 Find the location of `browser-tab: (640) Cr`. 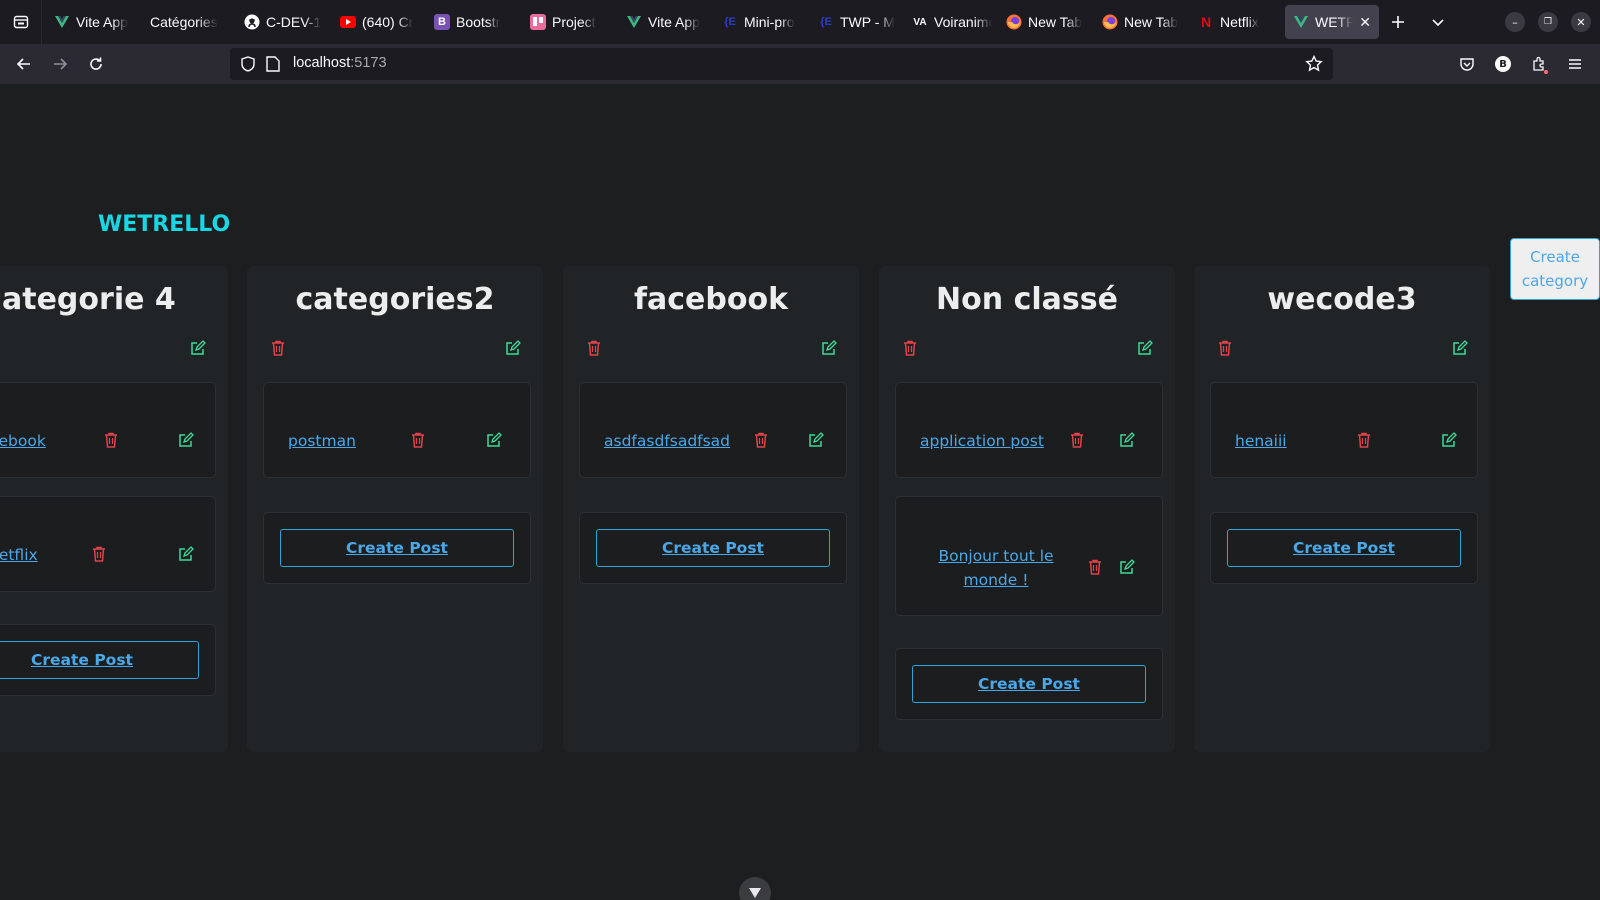

browser-tab: (640) Cr is located at coordinates (378, 22).